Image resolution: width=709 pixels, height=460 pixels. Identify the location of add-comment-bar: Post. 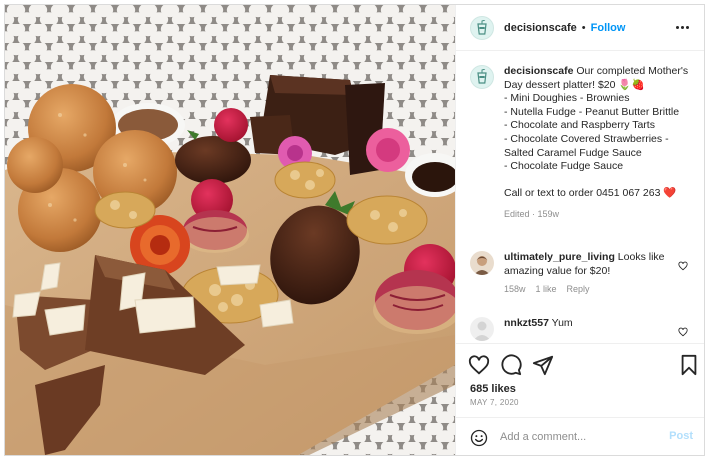
(580, 436).